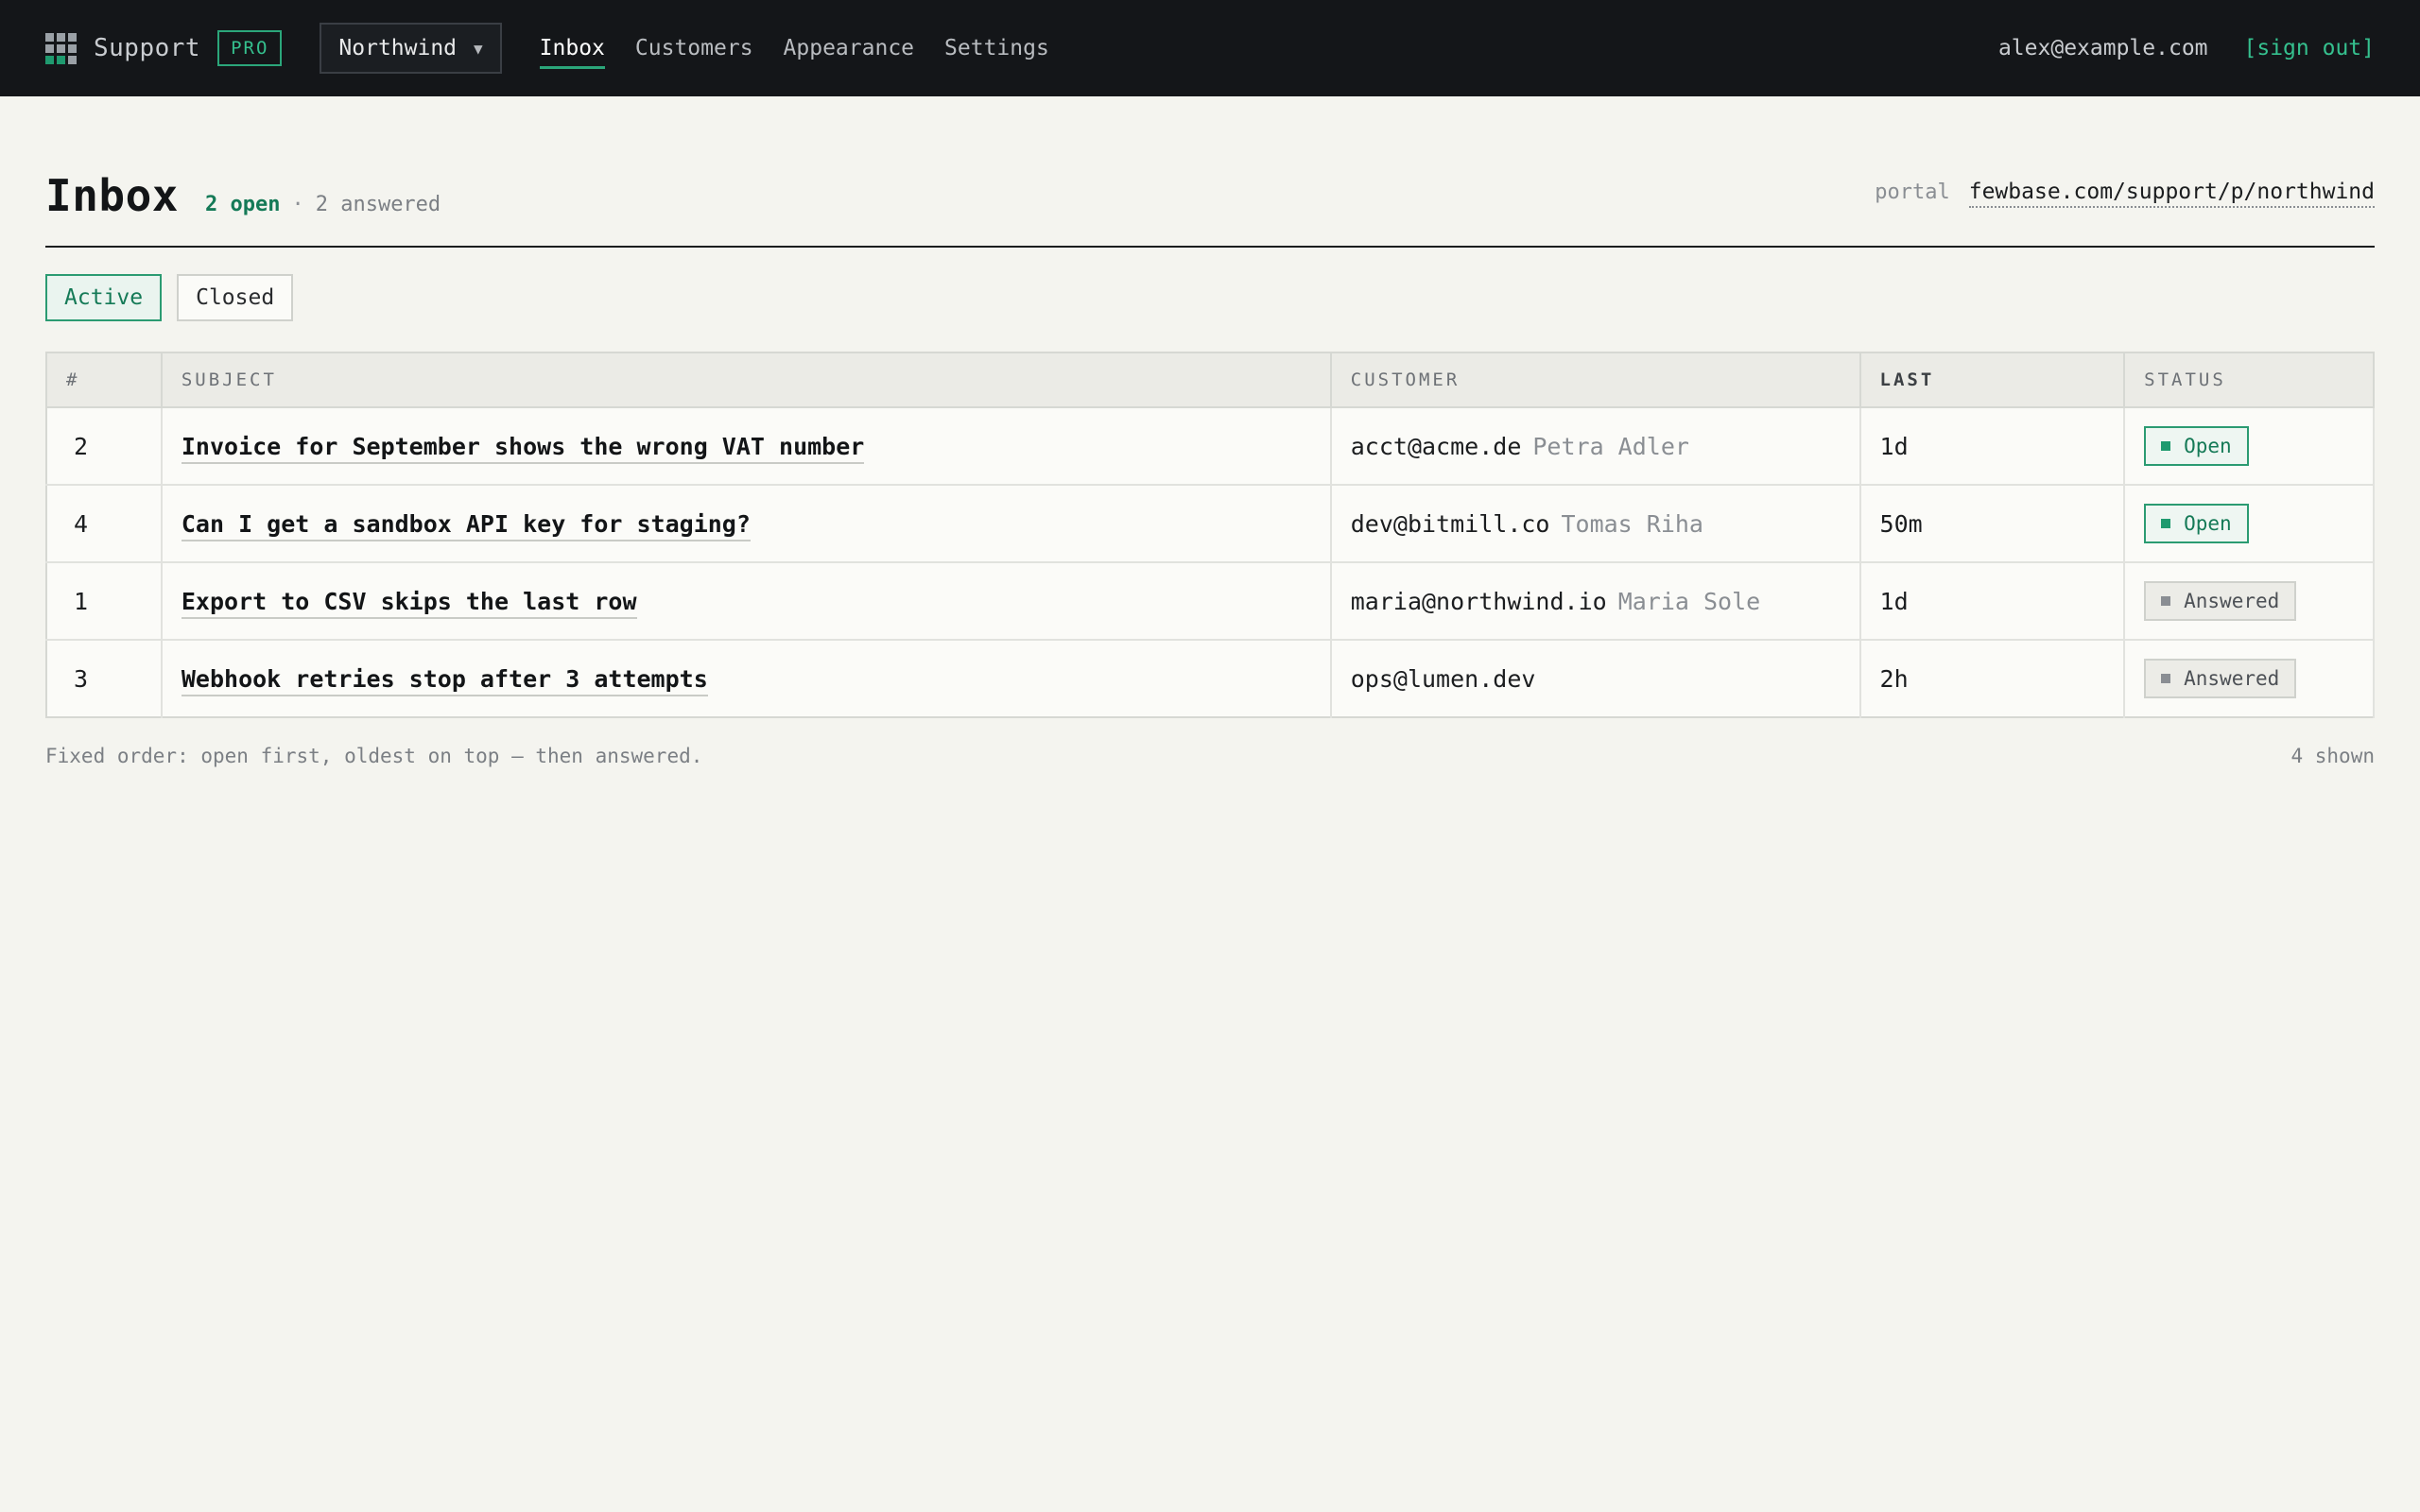 This screenshot has height=1512, width=2420. I want to click on brand-name: Support, so click(147, 48).